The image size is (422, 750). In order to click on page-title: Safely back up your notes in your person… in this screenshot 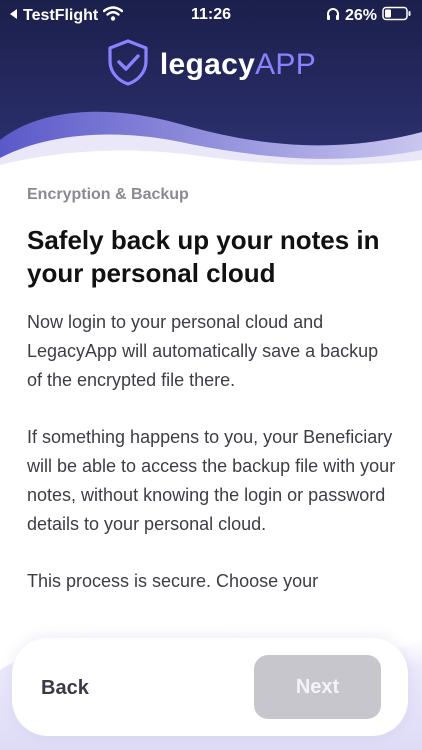, I will do `click(203, 256)`.